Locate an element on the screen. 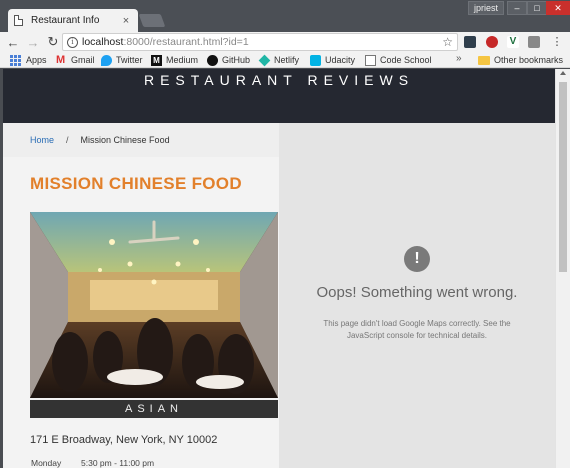 This screenshot has width=570, height=468. bookmark-apps: Apps is located at coordinates (28, 60).